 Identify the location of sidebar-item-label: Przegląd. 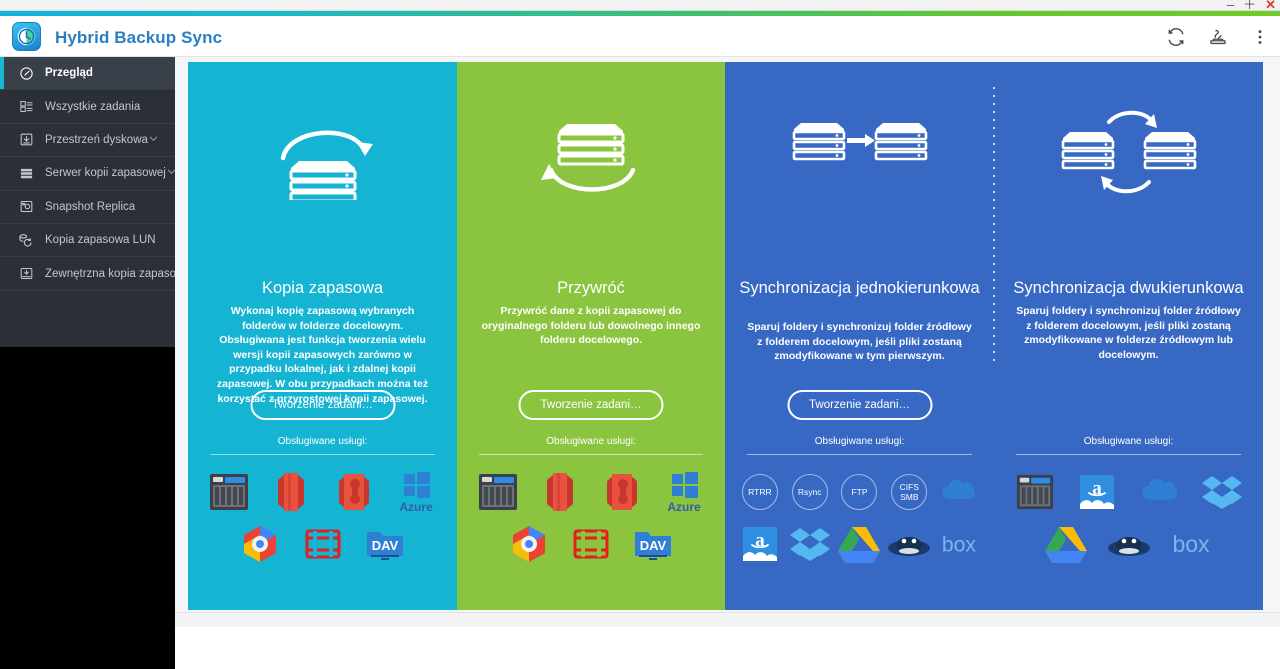
(69, 73).